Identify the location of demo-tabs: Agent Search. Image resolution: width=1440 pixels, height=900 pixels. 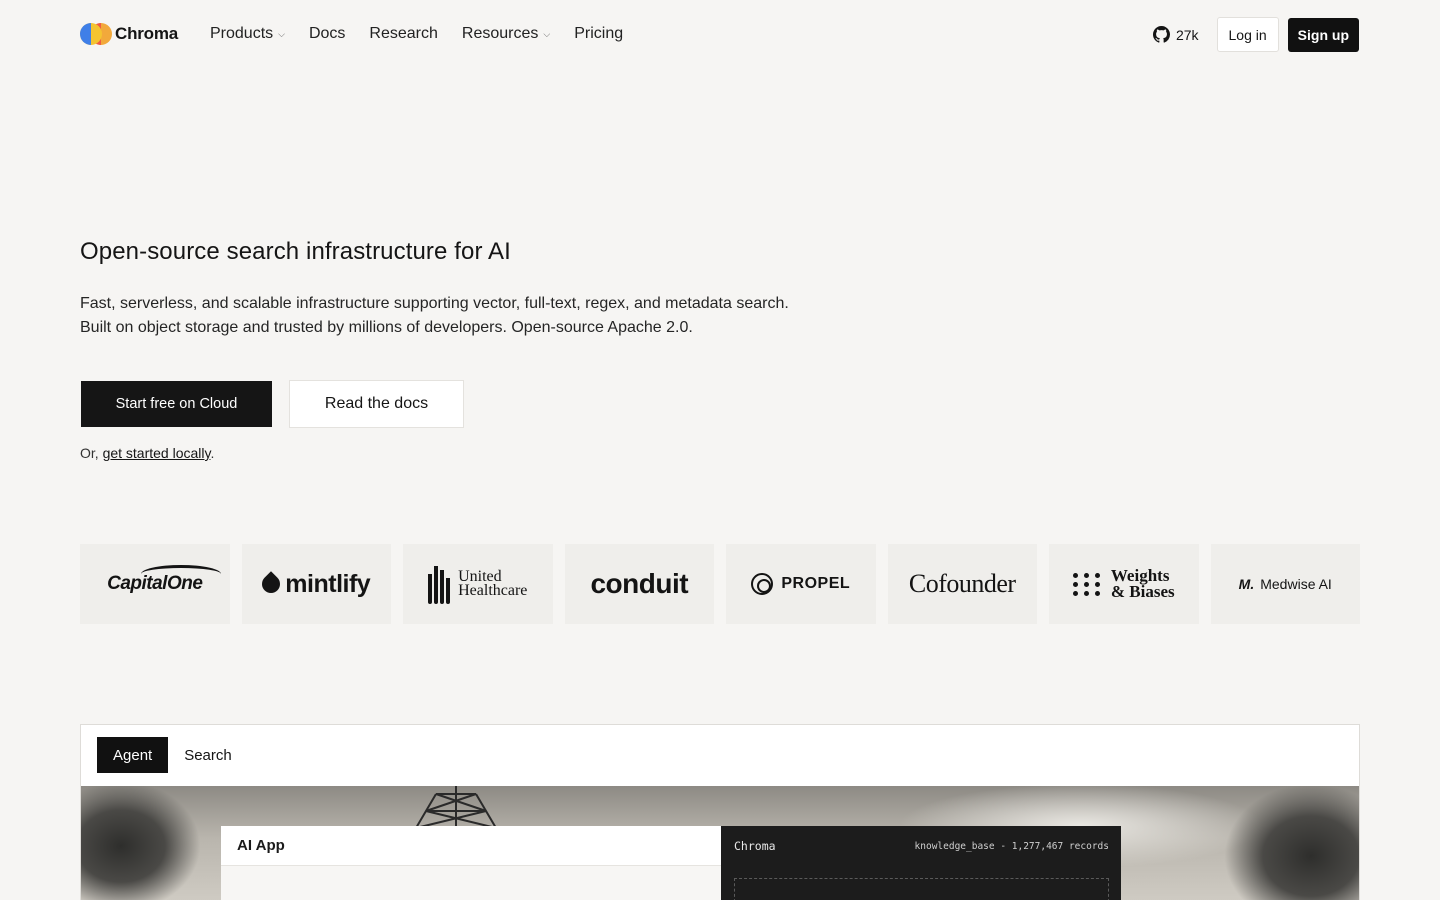
(172, 755).